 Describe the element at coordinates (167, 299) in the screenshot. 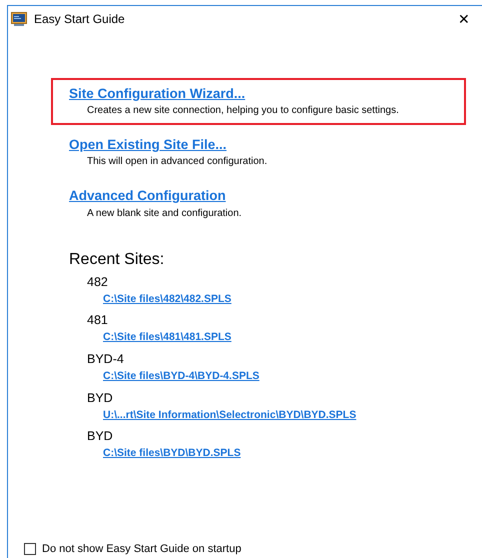

I see `site-path-link: C:\Site files\482\482.SPLS` at that location.